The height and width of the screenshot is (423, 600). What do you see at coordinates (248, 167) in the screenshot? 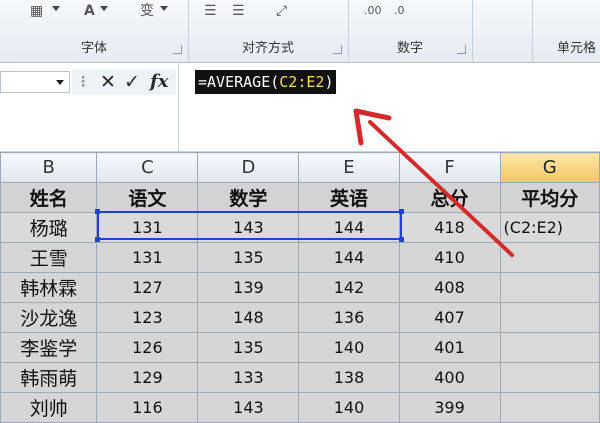
I see `column-header: D` at bounding box center [248, 167].